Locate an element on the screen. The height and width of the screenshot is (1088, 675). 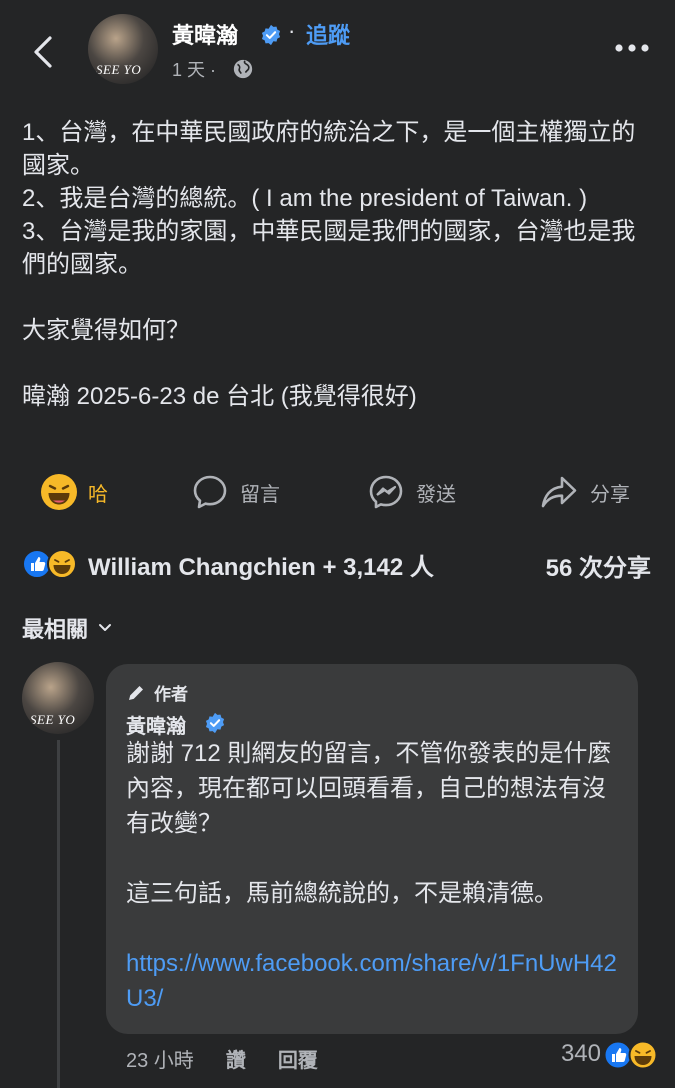
comment-sort-dropdown: 最相關 is located at coordinates (67, 628).